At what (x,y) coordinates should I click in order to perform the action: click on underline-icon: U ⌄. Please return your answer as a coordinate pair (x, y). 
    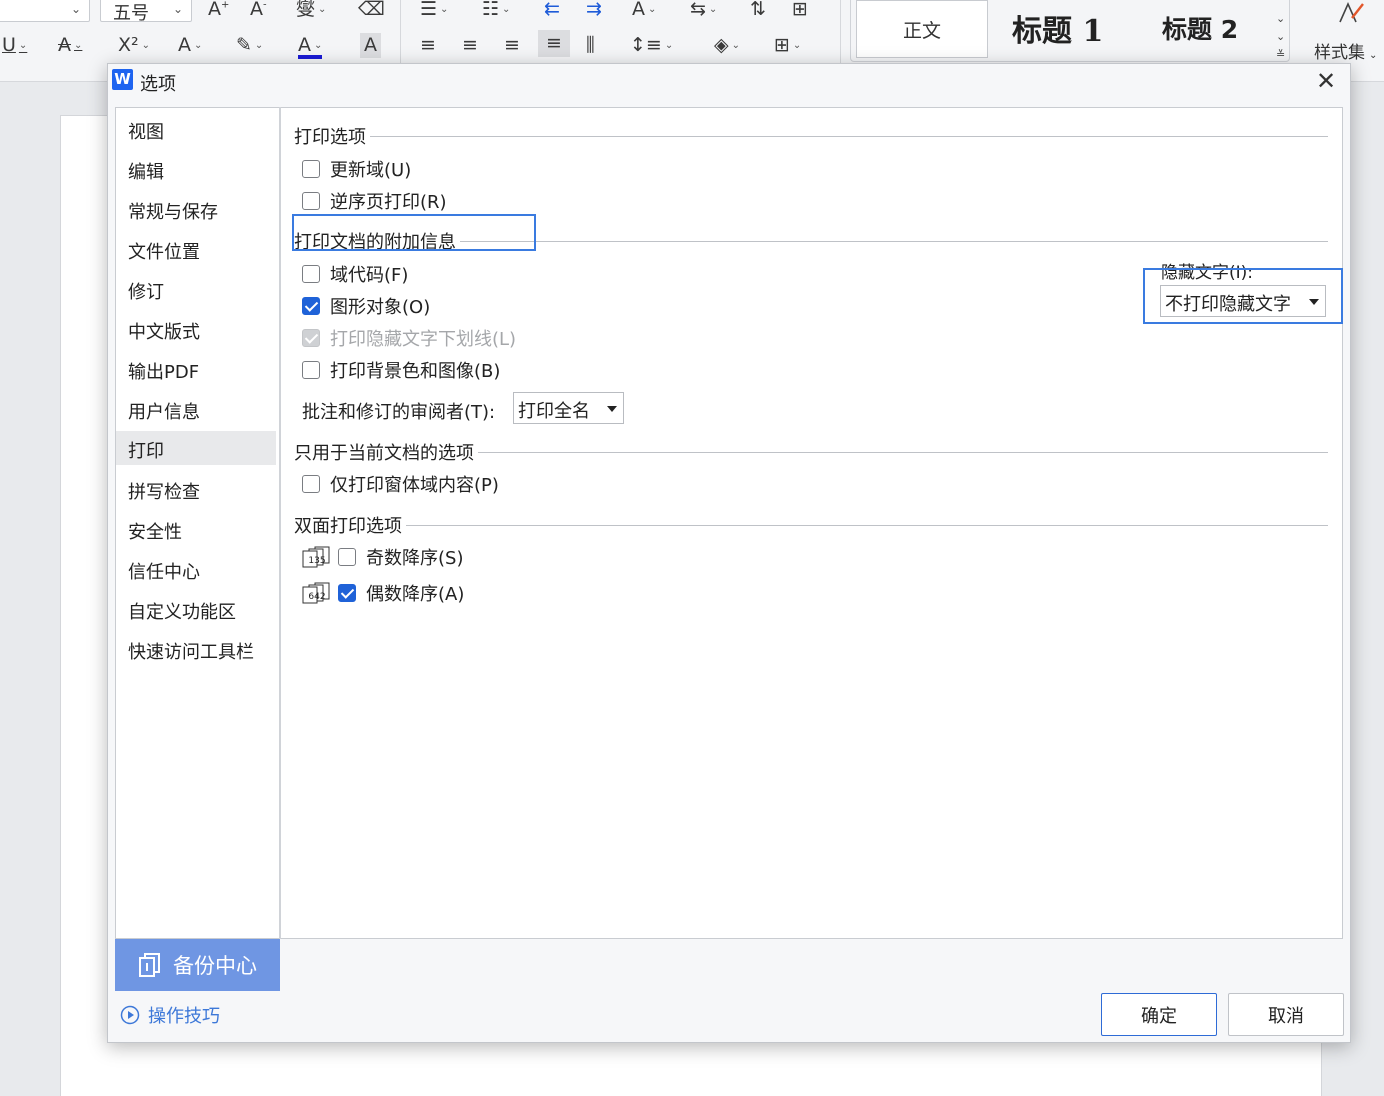
    Looking at the image, I should click on (14, 45).